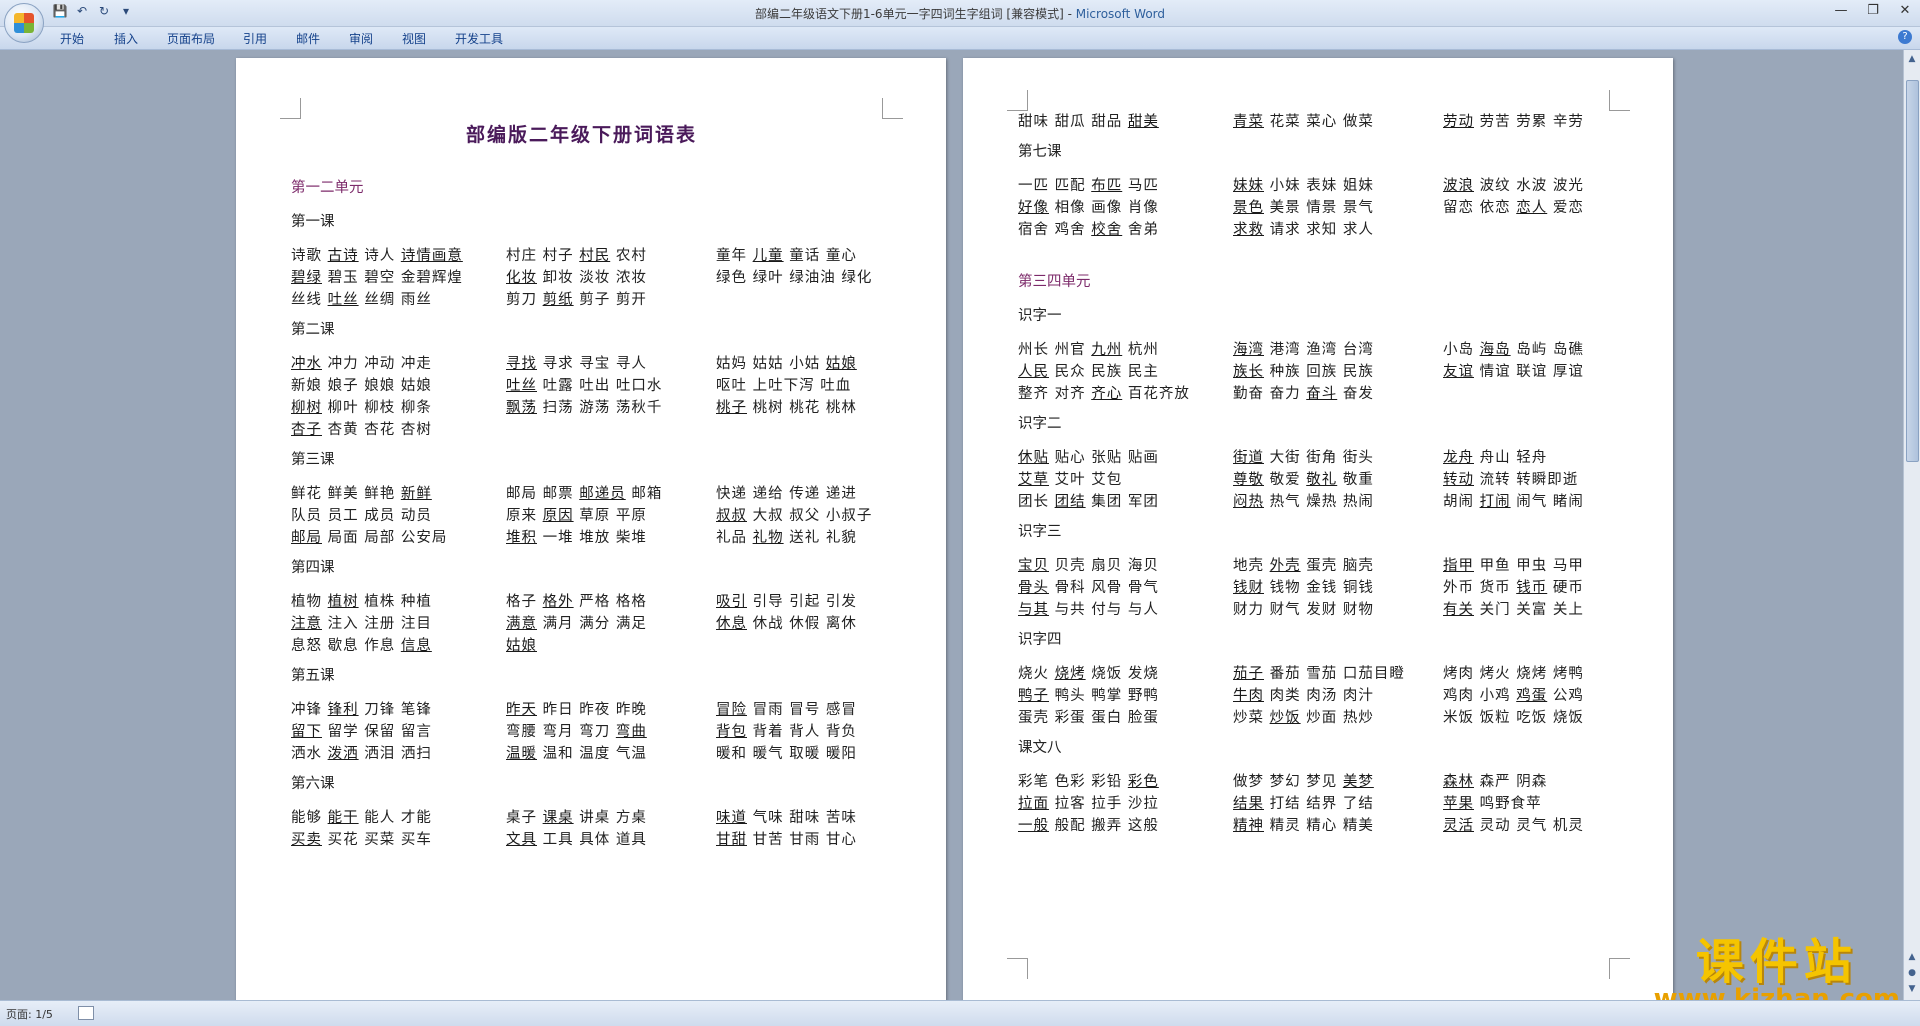 The image size is (1920, 1026). Describe the element at coordinates (602, 386) in the screenshot. I see `word-text: 吐露 吐出 吐口水` at that location.